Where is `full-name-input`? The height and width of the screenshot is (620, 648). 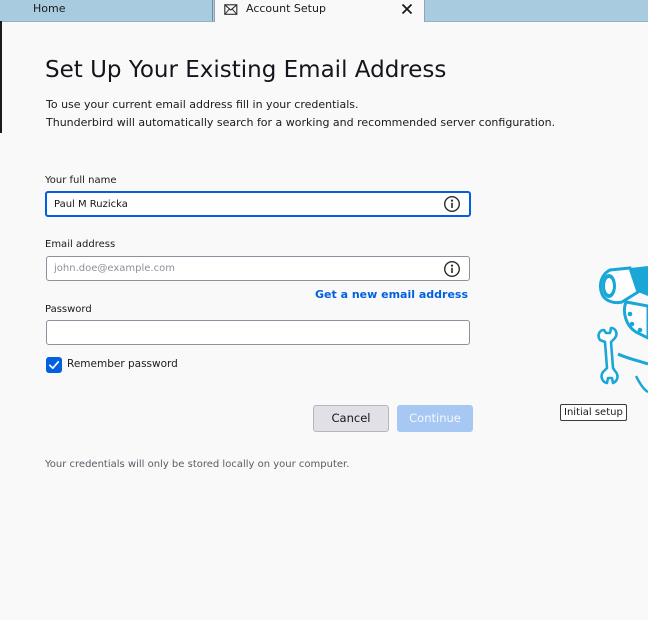
full-name-input is located at coordinates (244, 204).